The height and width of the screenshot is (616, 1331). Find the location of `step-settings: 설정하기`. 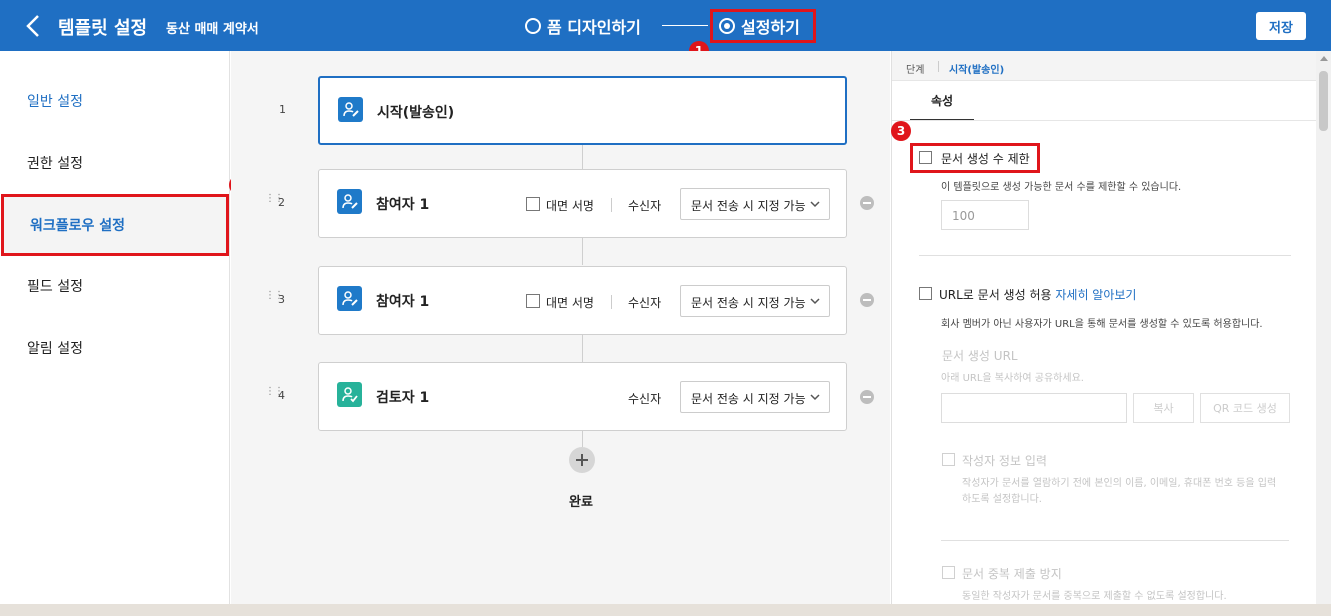

step-settings: 설정하기 is located at coordinates (763, 26).